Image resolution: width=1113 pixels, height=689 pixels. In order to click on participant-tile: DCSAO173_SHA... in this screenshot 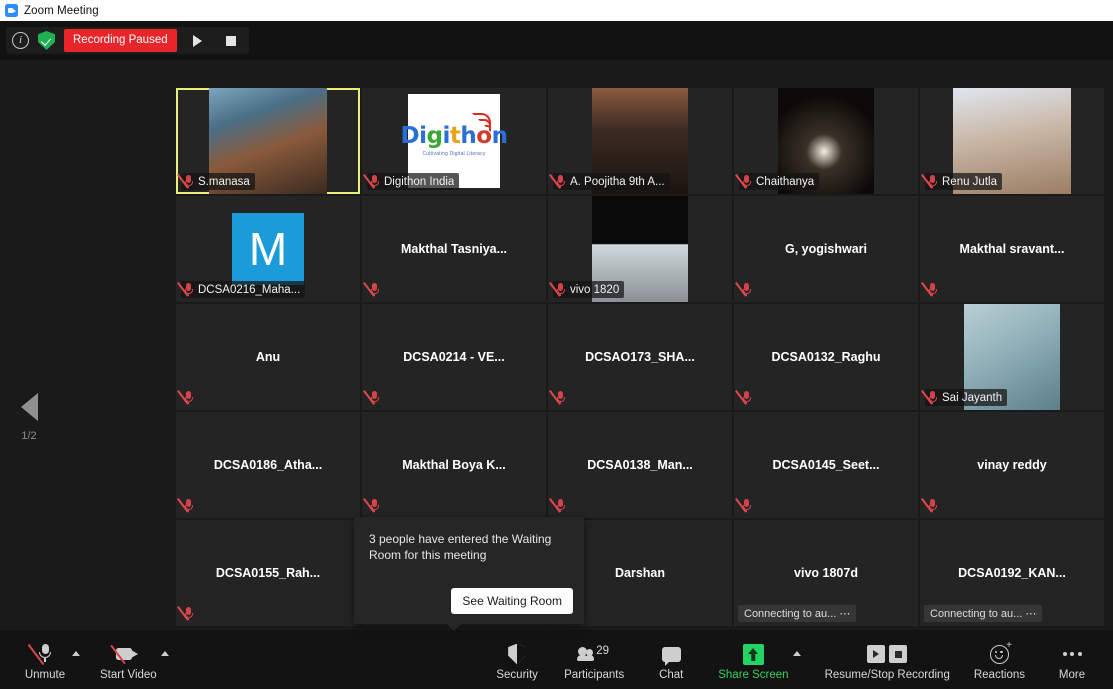, I will do `click(640, 357)`.